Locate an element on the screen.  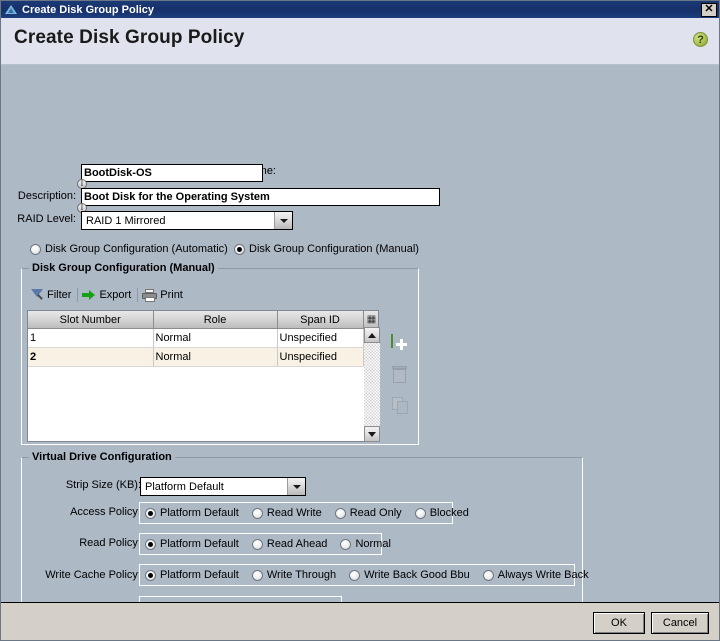
radio-write-platform-default: Platform Default is located at coordinates (192, 575).